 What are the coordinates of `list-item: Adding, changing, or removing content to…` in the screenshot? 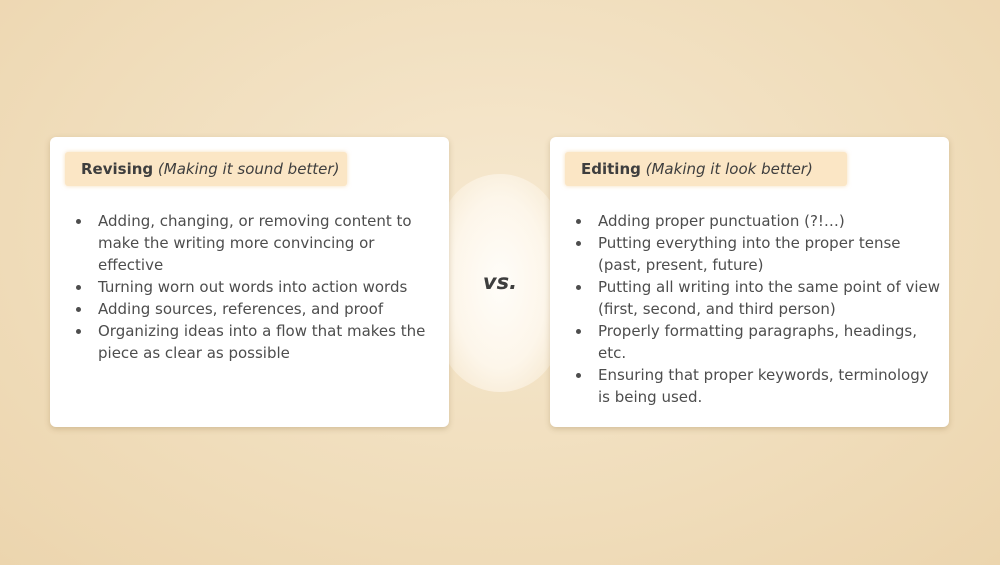 It's located at (259, 243).